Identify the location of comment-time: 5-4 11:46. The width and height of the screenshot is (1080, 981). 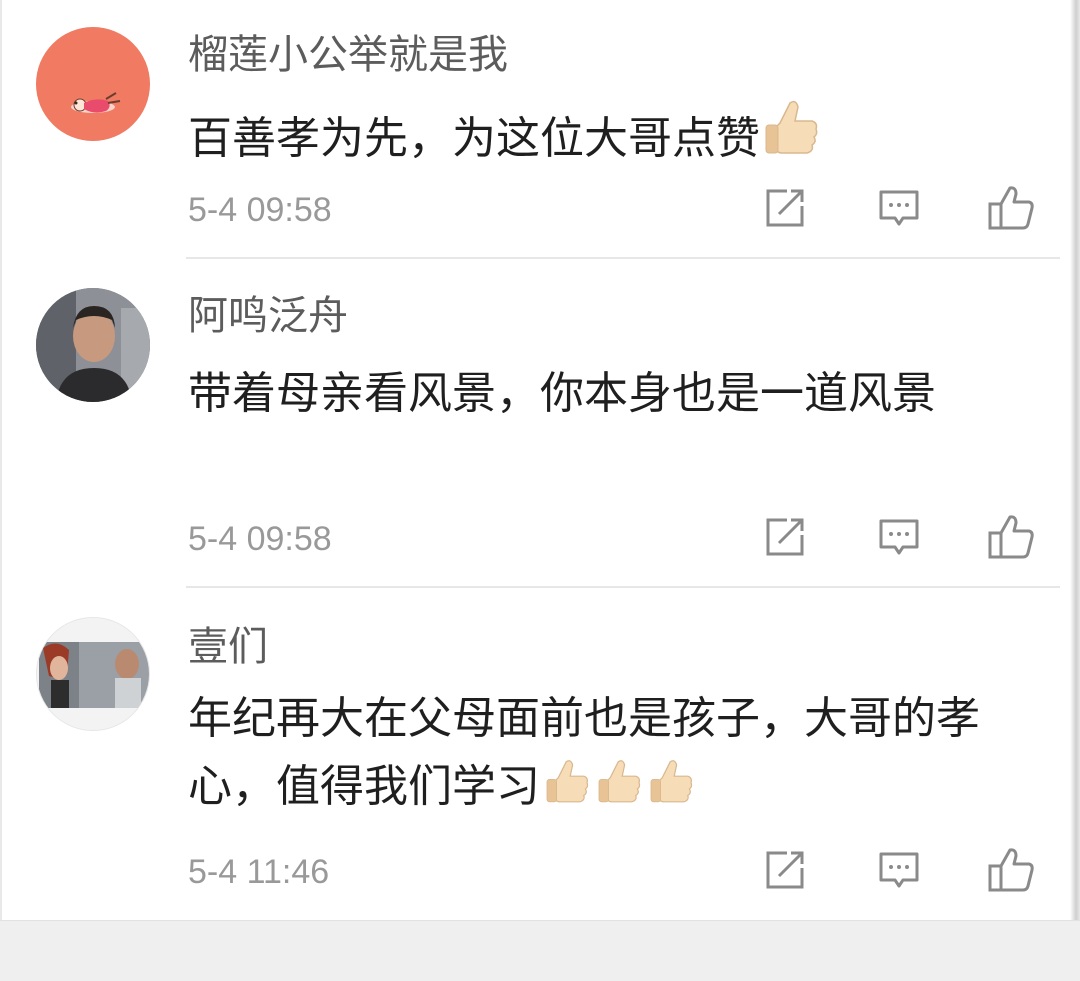
(259, 872).